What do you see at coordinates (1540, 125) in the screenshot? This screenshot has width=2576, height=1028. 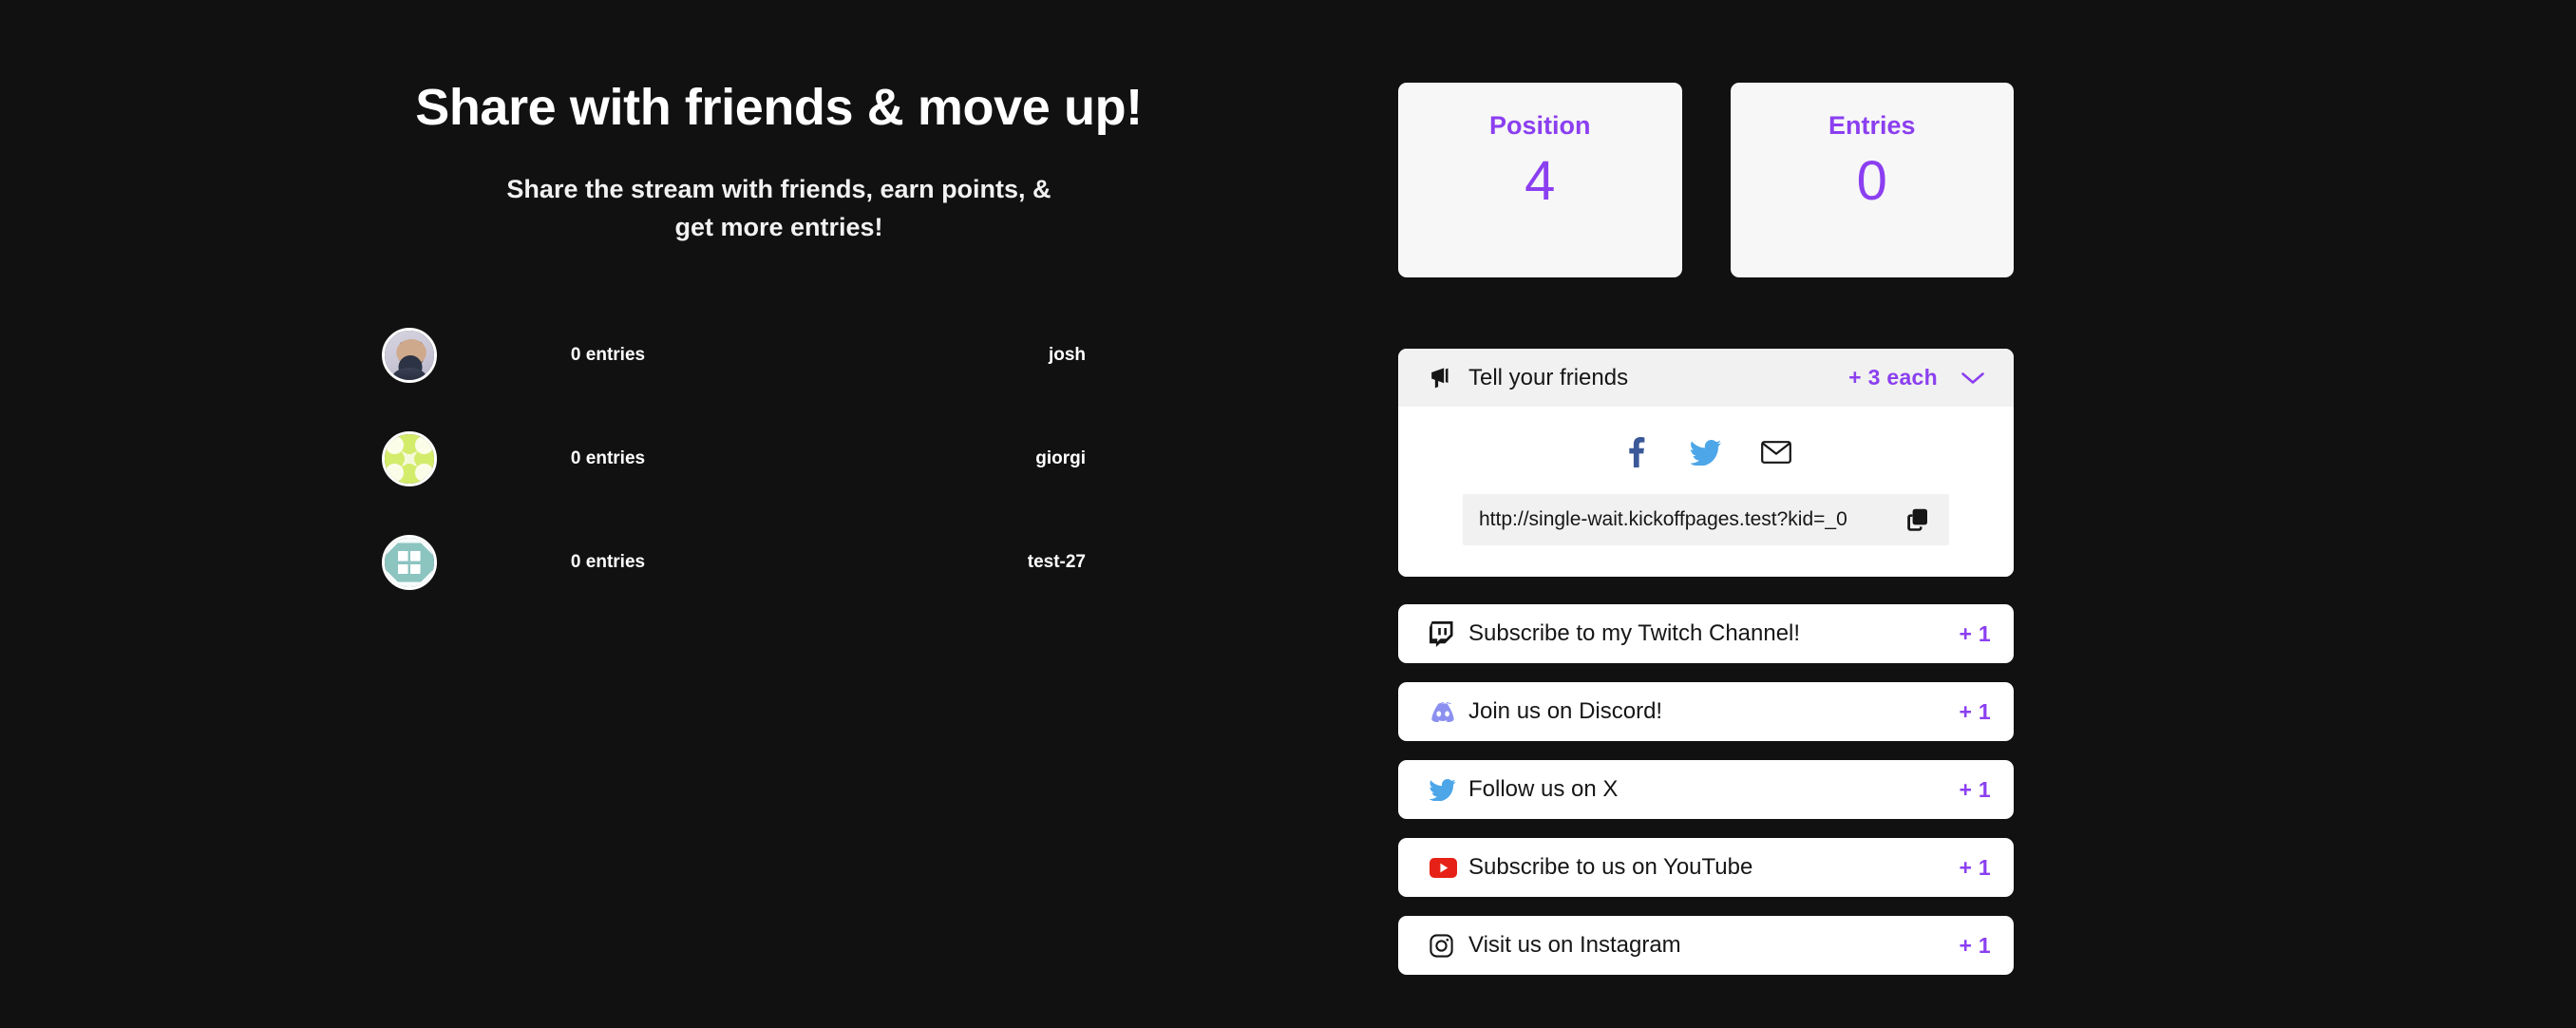 I see `stat-label: Position` at bounding box center [1540, 125].